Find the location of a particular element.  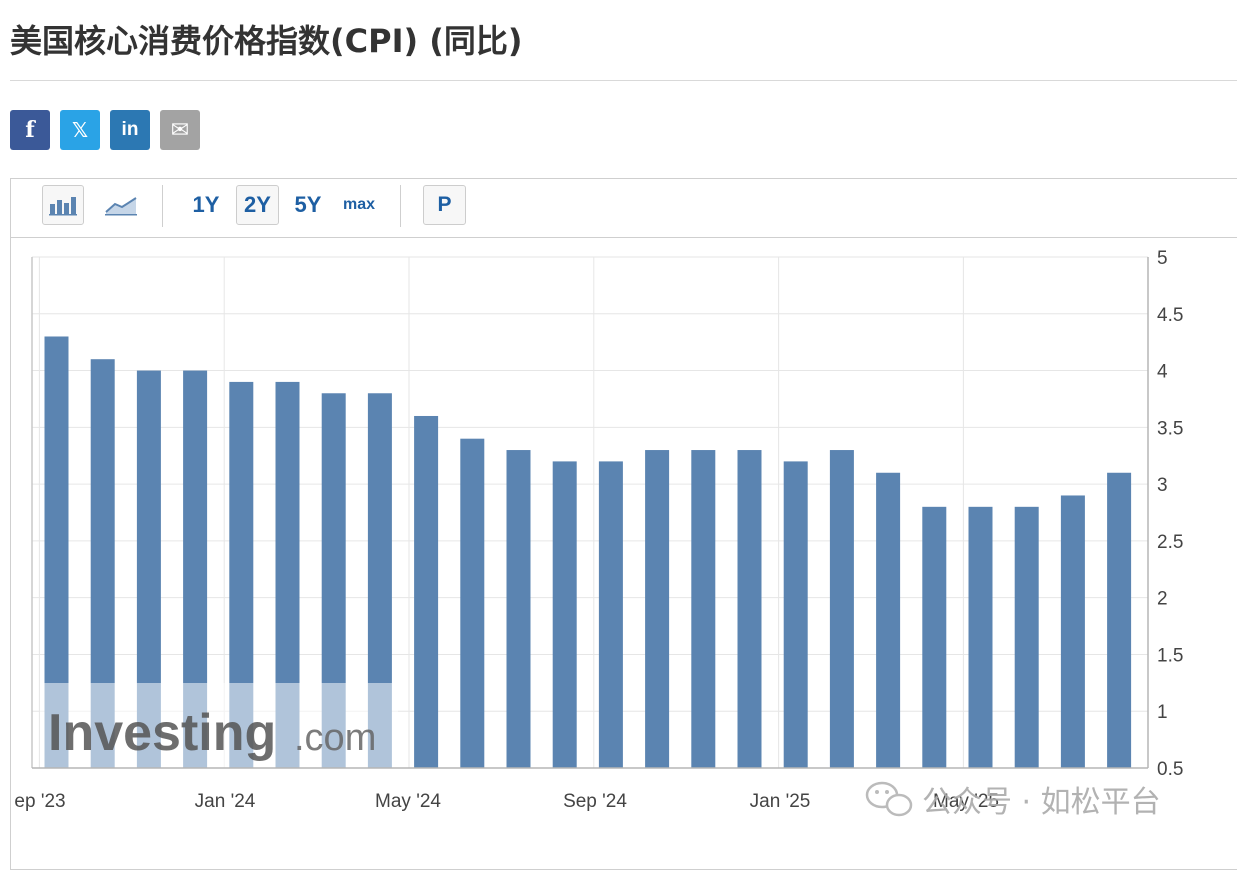

wechat-icon is located at coordinates (889, 799).